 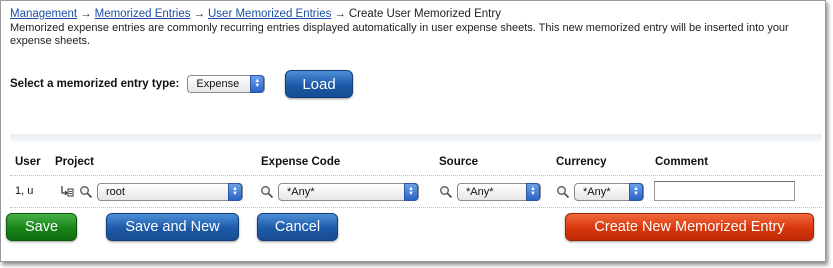 What do you see at coordinates (319, 84) in the screenshot?
I see `load-button: Load` at bounding box center [319, 84].